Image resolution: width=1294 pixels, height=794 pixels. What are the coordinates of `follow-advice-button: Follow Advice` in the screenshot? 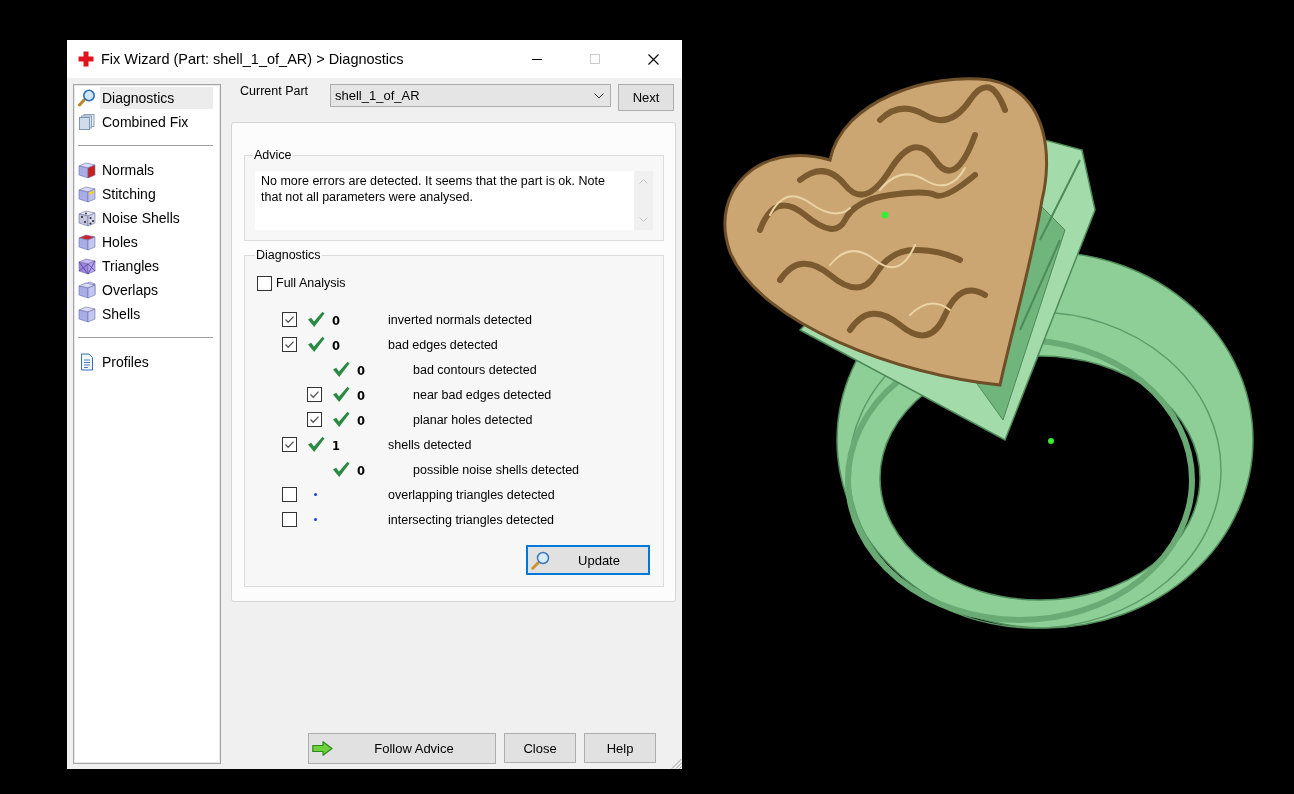 It's located at (402, 748).